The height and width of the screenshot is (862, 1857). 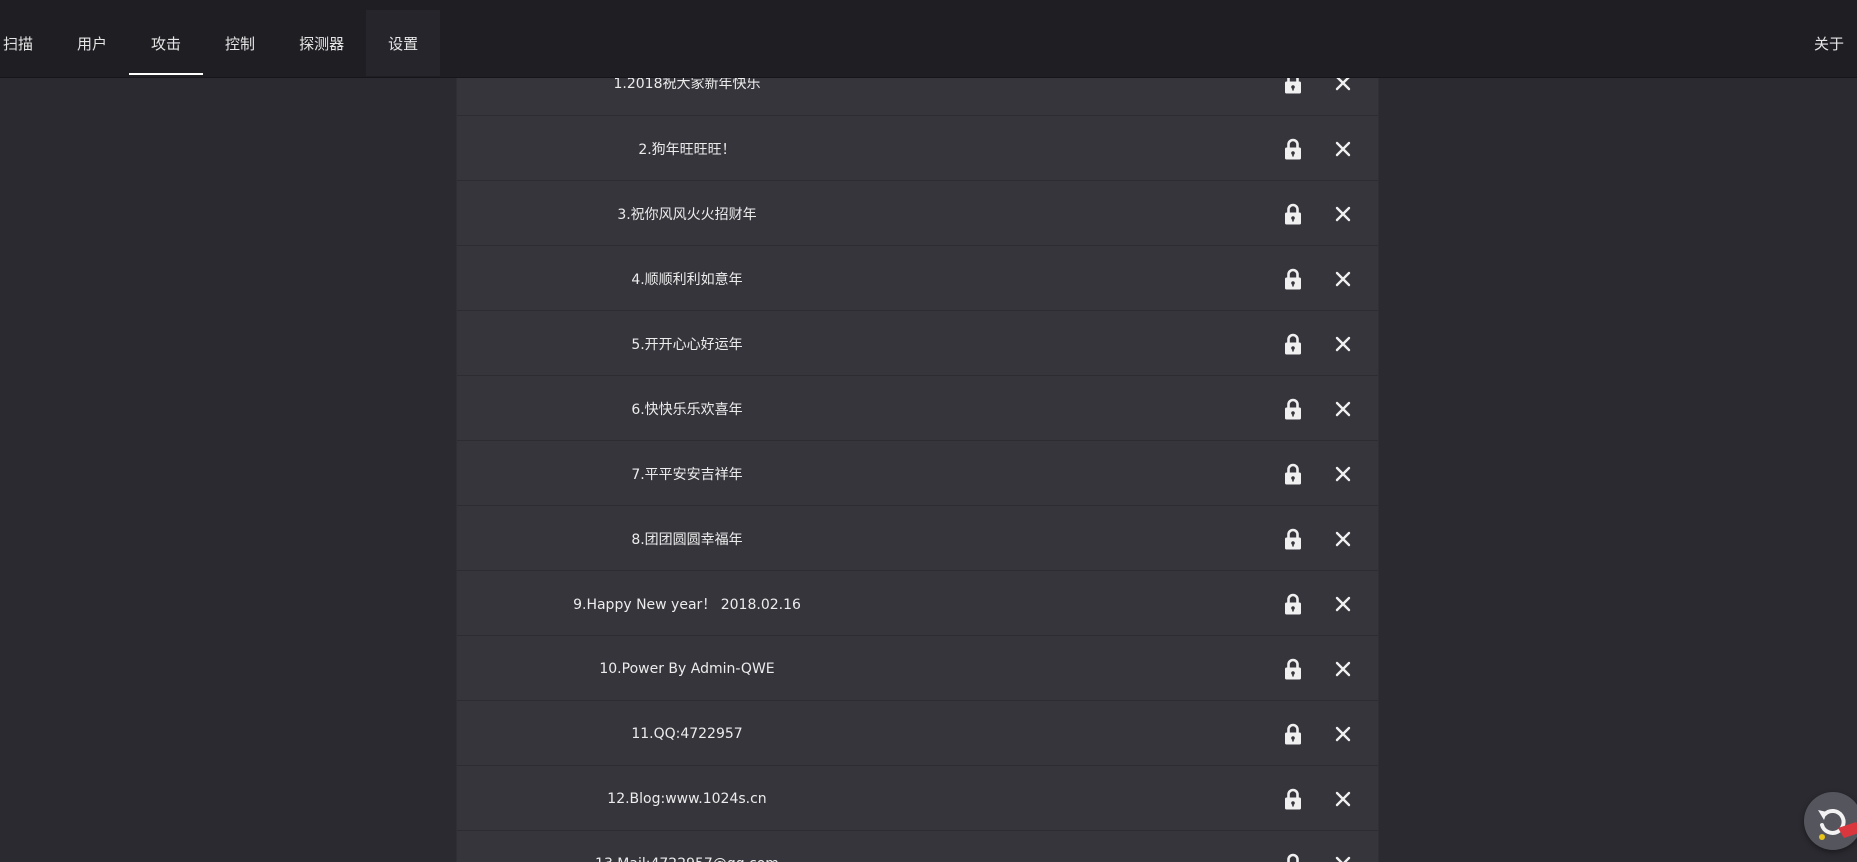 What do you see at coordinates (687, 474) in the screenshot?
I see `list-item-text: 7.平平安安吉祥年` at bounding box center [687, 474].